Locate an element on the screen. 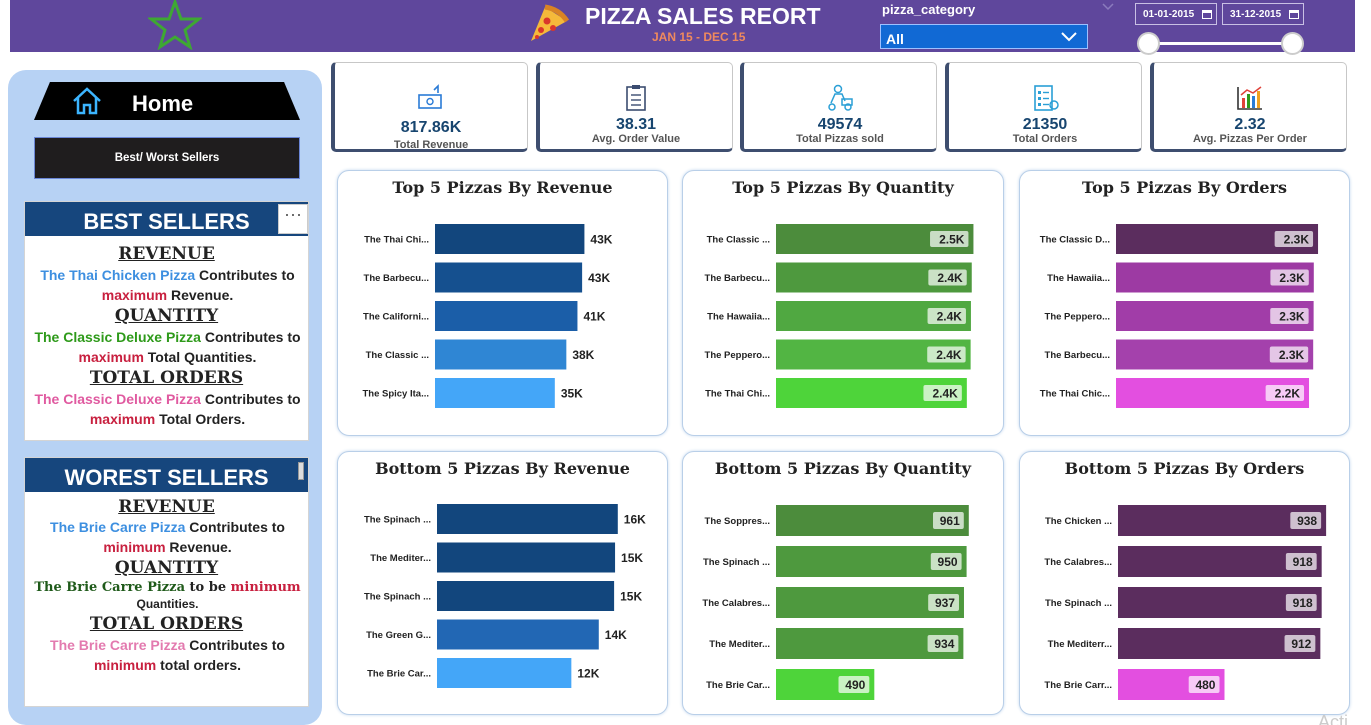 The height and width of the screenshot is (725, 1371). data-label: 490 is located at coordinates (855, 685).